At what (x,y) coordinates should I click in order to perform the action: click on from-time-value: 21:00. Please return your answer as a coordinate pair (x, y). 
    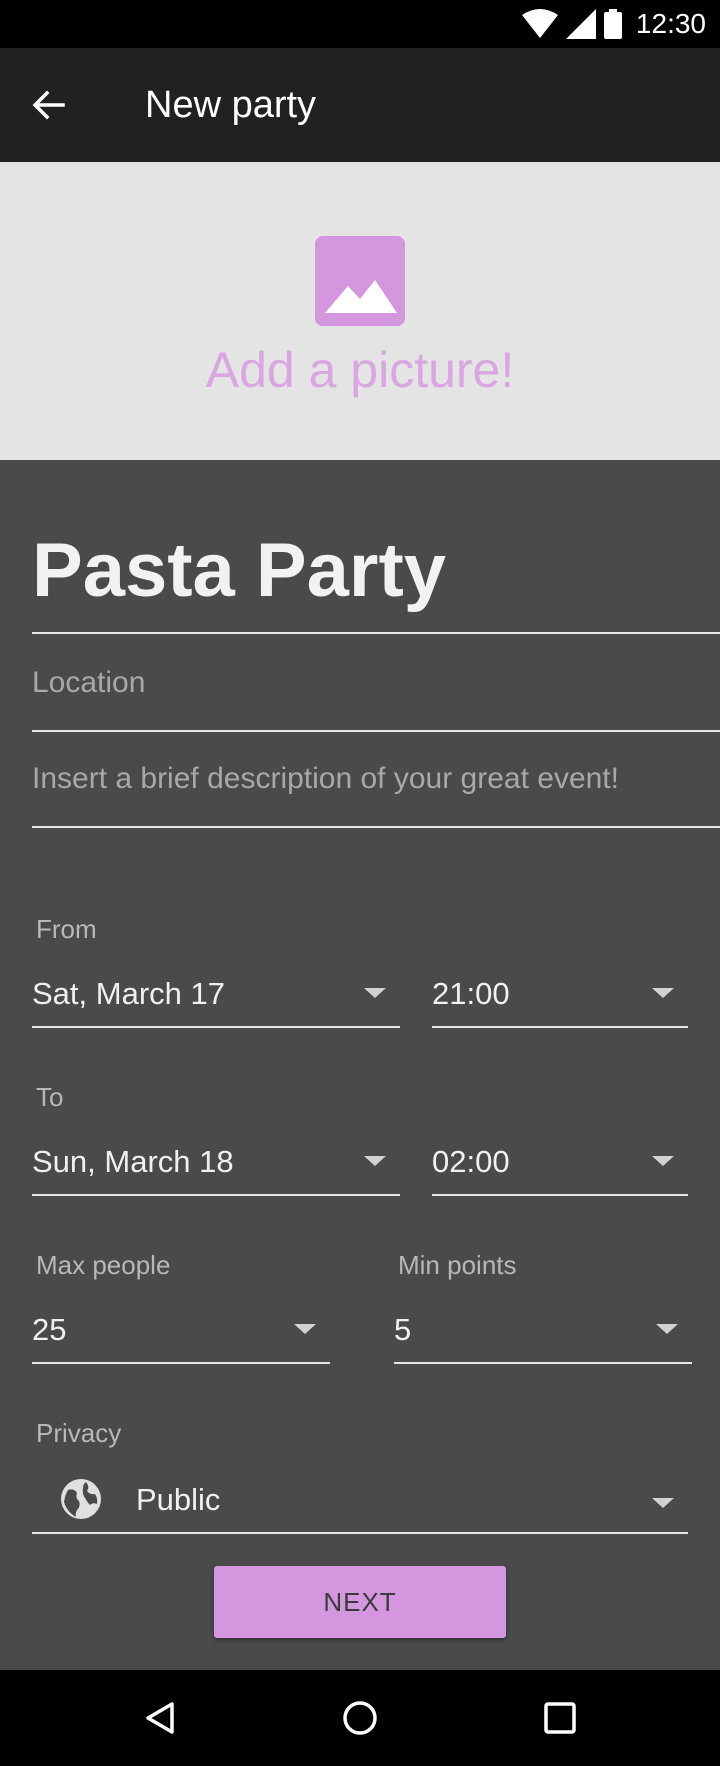
    Looking at the image, I should click on (471, 993).